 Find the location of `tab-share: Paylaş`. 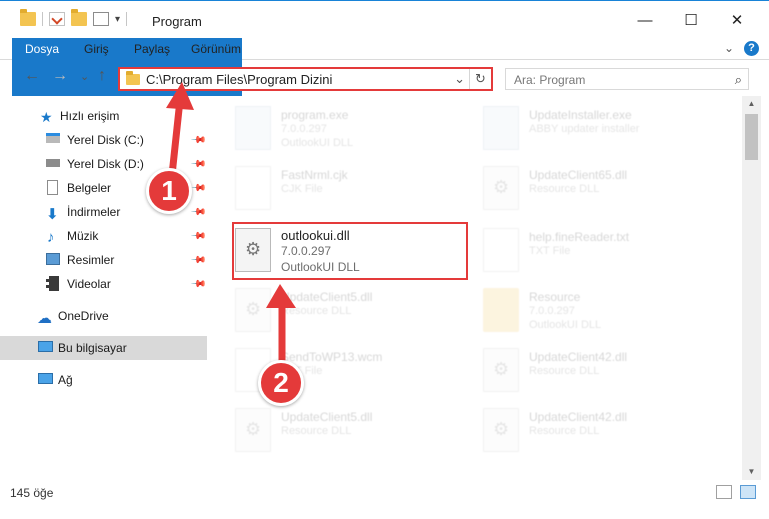

tab-share: Paylaş is located at coordinates (152, 49).